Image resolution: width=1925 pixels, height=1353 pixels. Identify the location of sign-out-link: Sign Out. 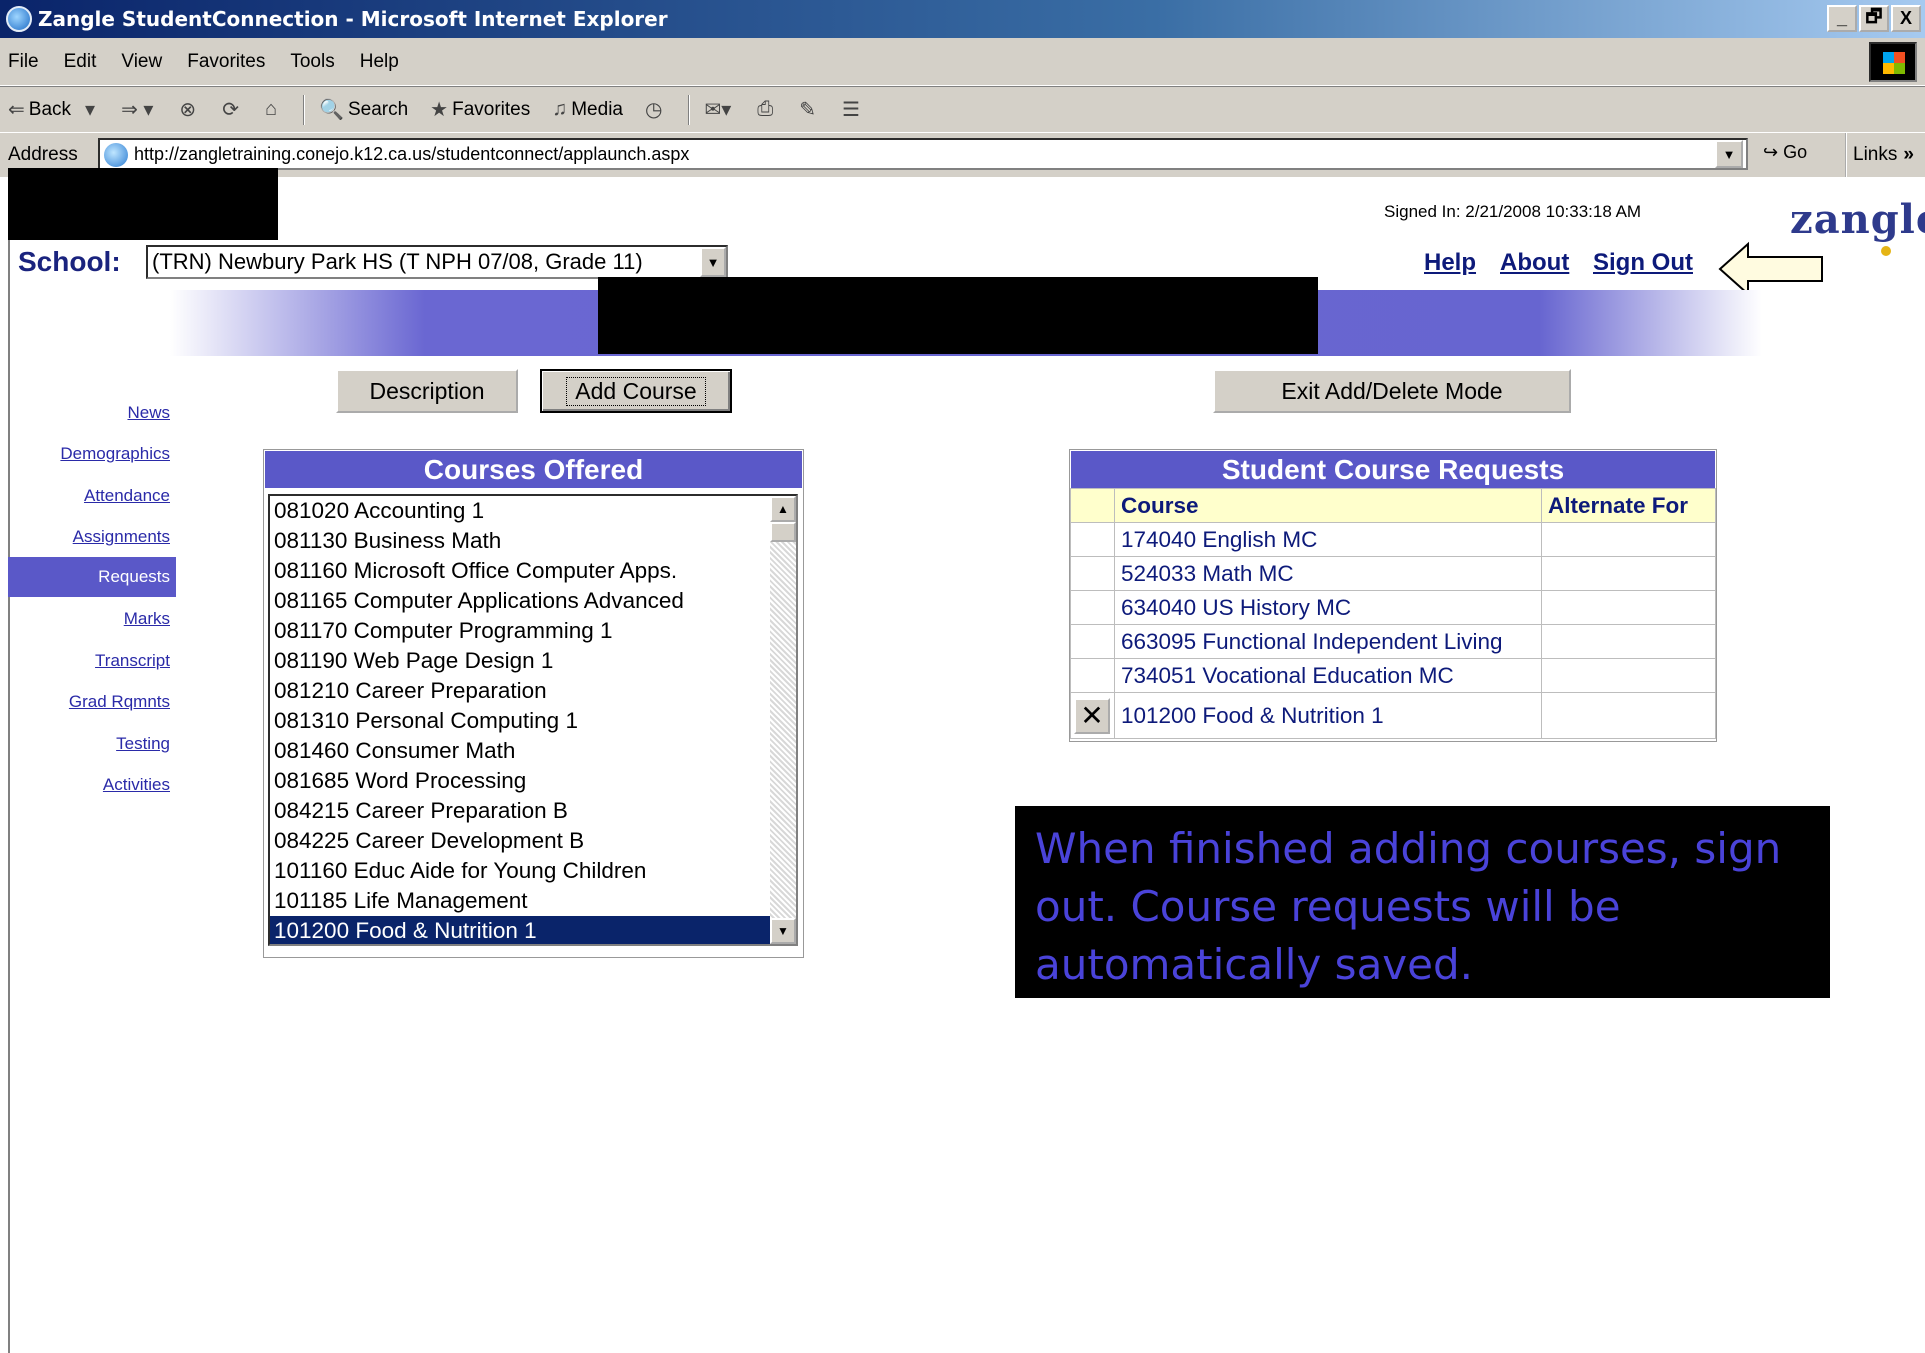
(1643, 263).